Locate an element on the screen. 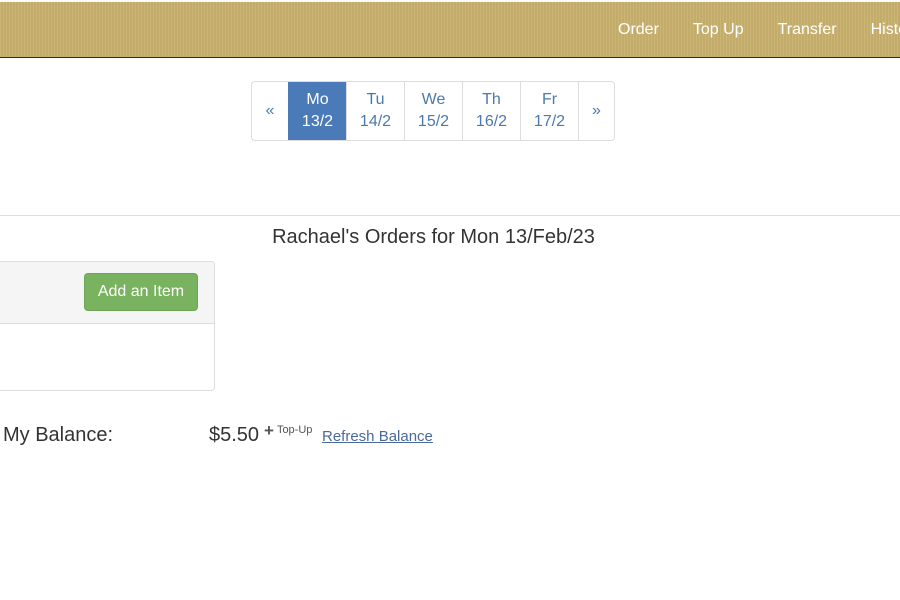  pager-day-label: Th is located at coordinates (491, 99).